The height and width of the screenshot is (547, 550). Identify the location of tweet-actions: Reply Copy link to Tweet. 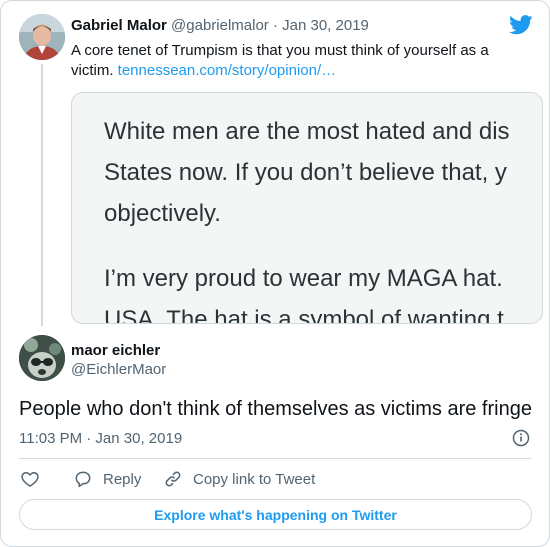
(275, 479).